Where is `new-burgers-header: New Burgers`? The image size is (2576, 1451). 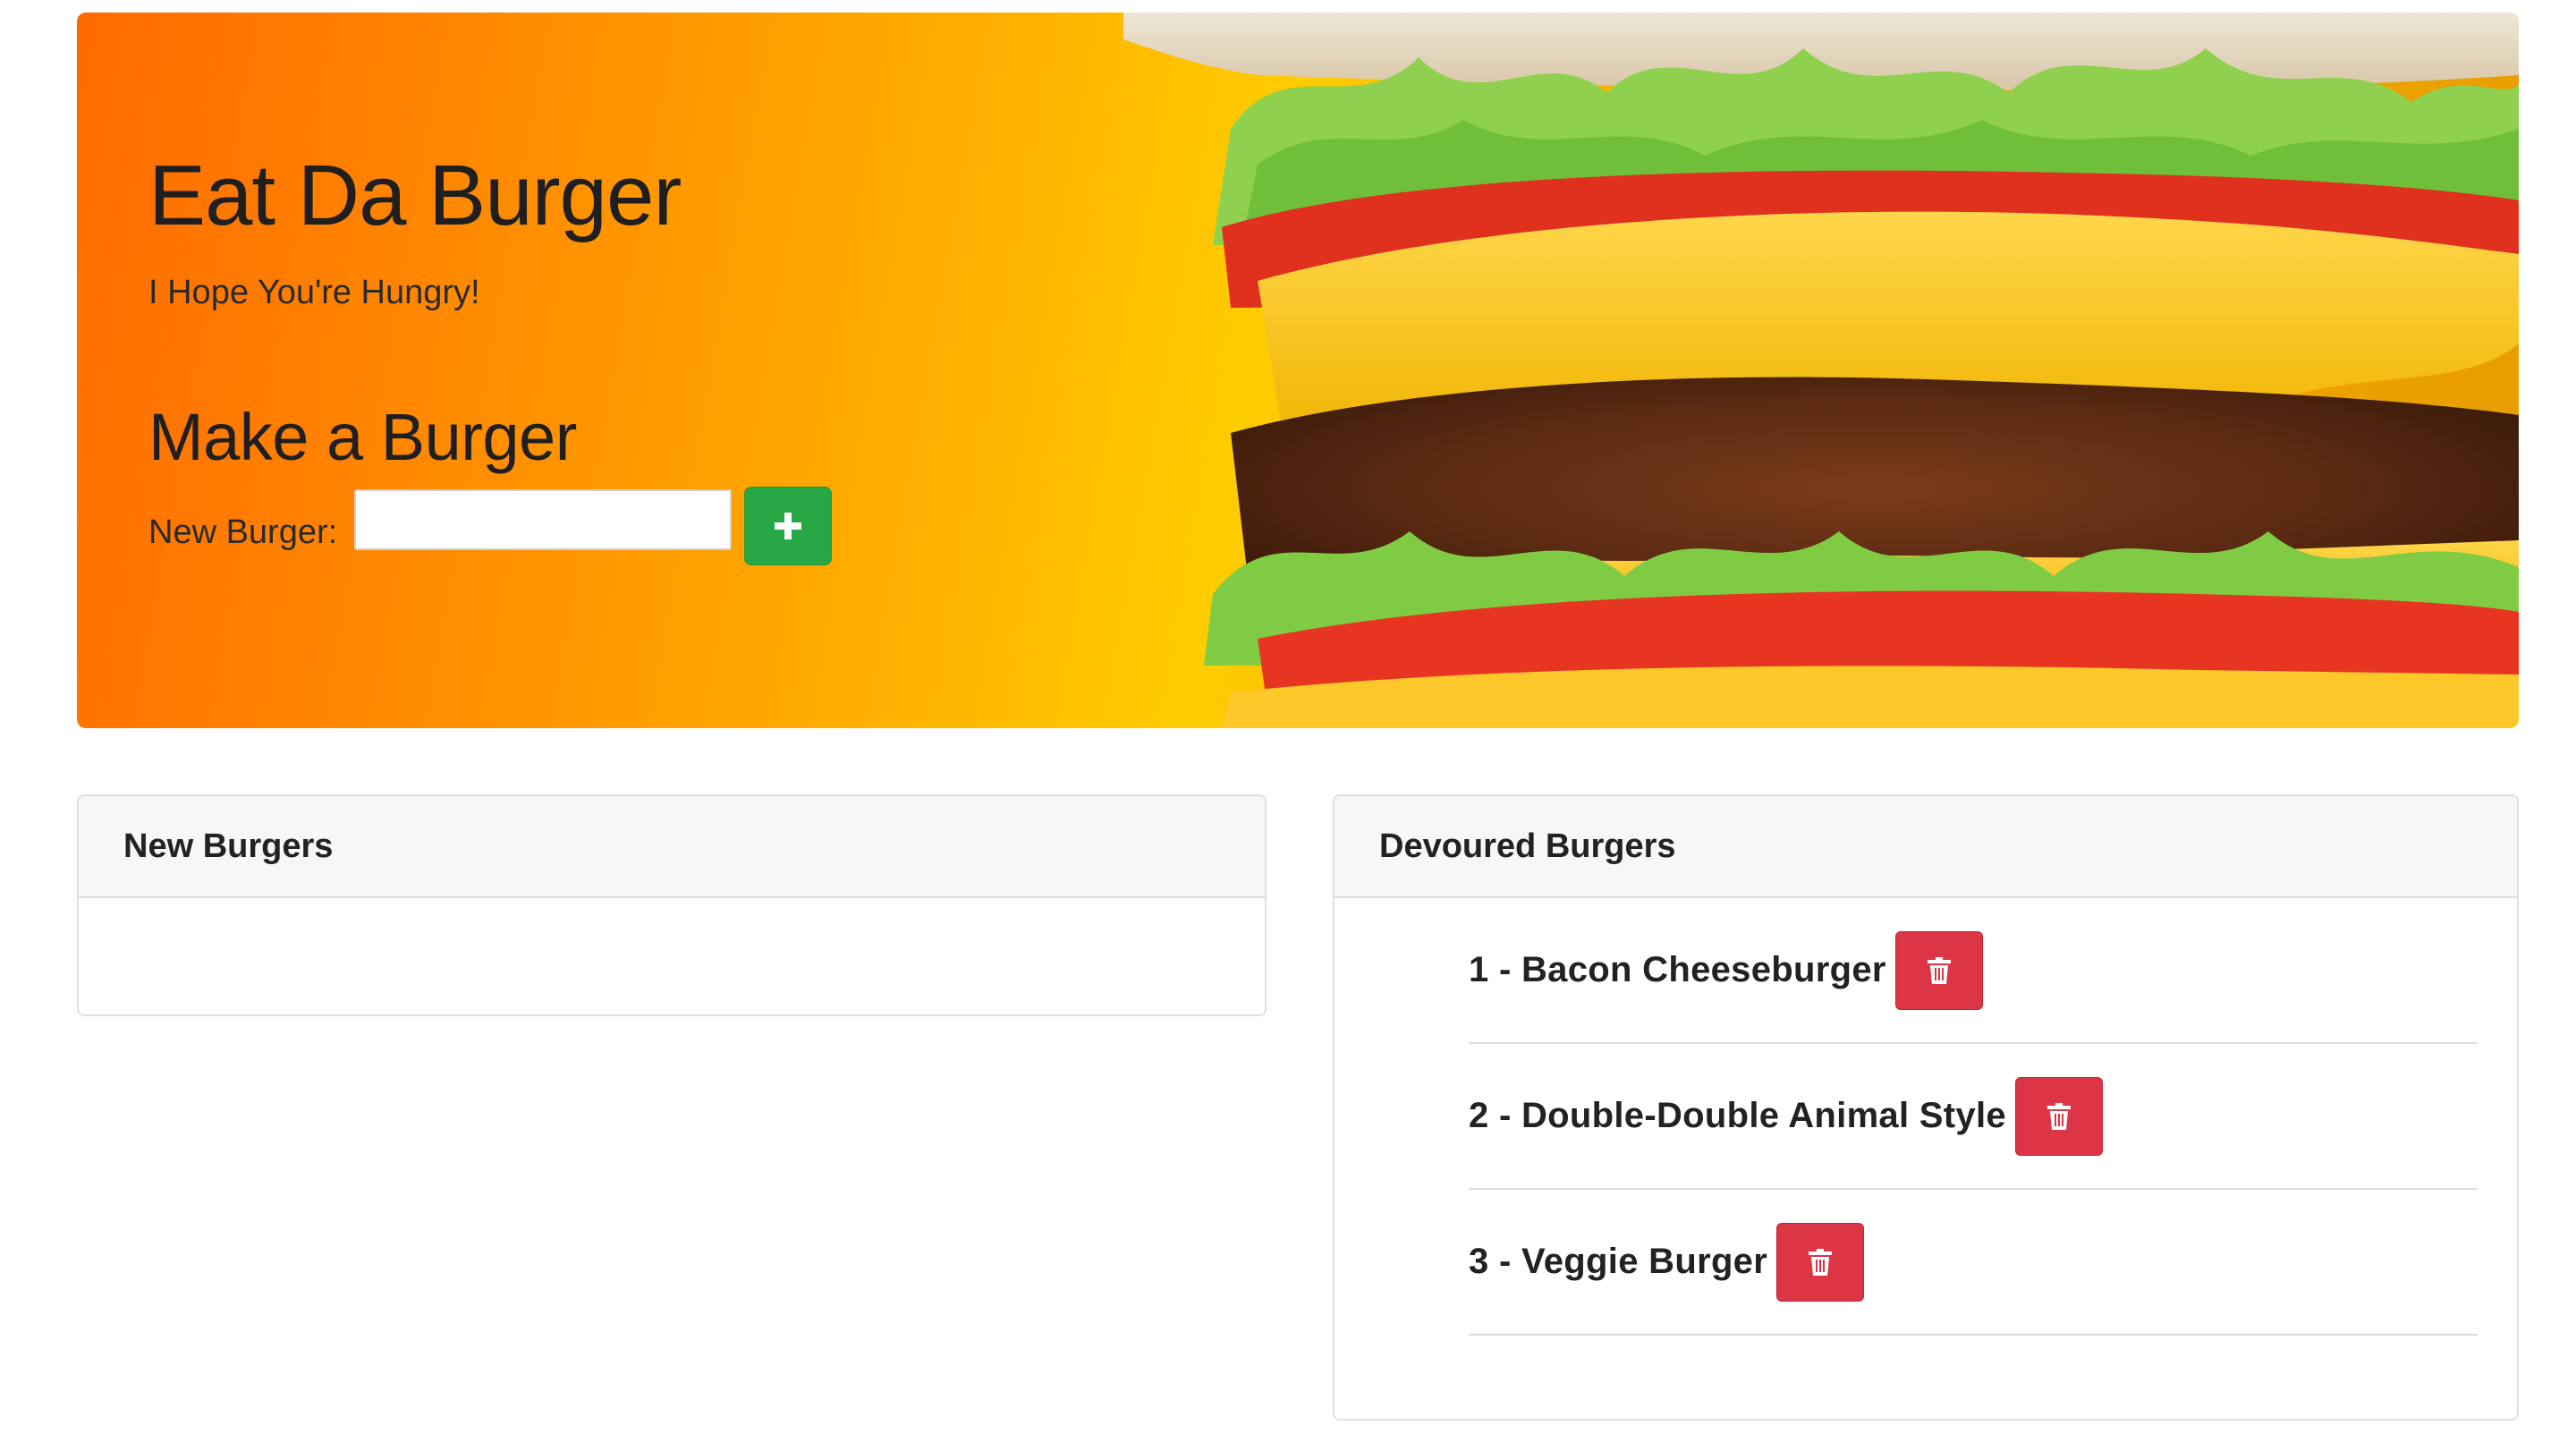
new-burgers-header: New Burgers is located at coordinates (672, 847).